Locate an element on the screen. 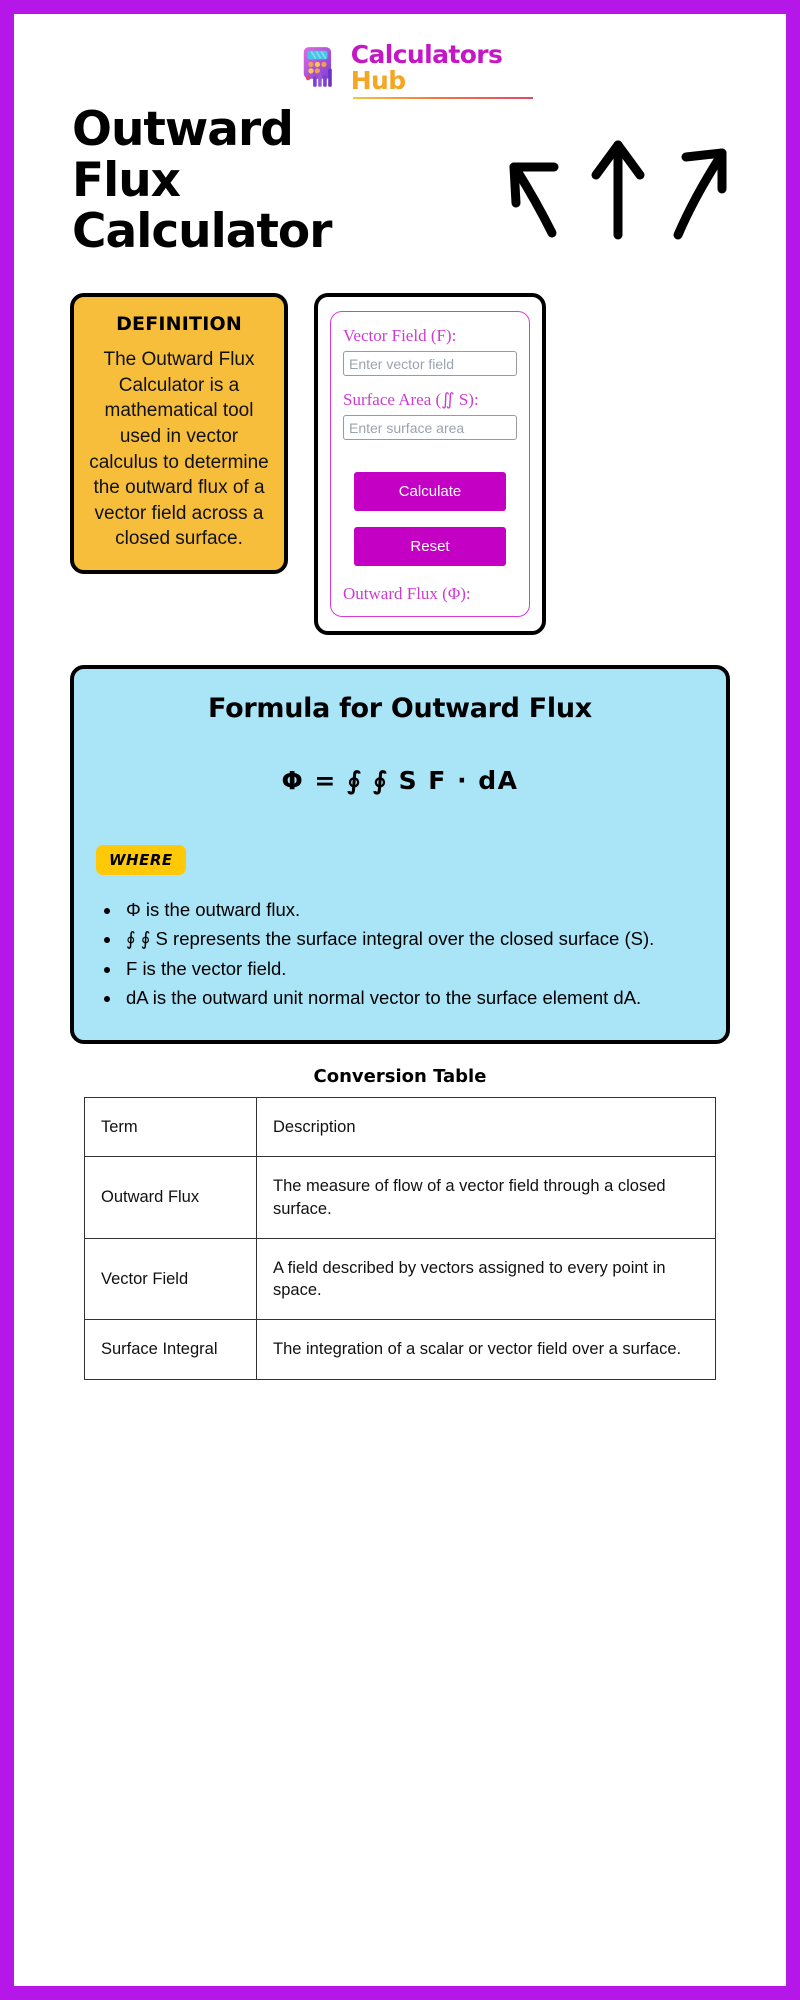 This screenshot has height=2000, width=800. conversion-table-title: Conversion Table is located at coordinates (400, 1077).